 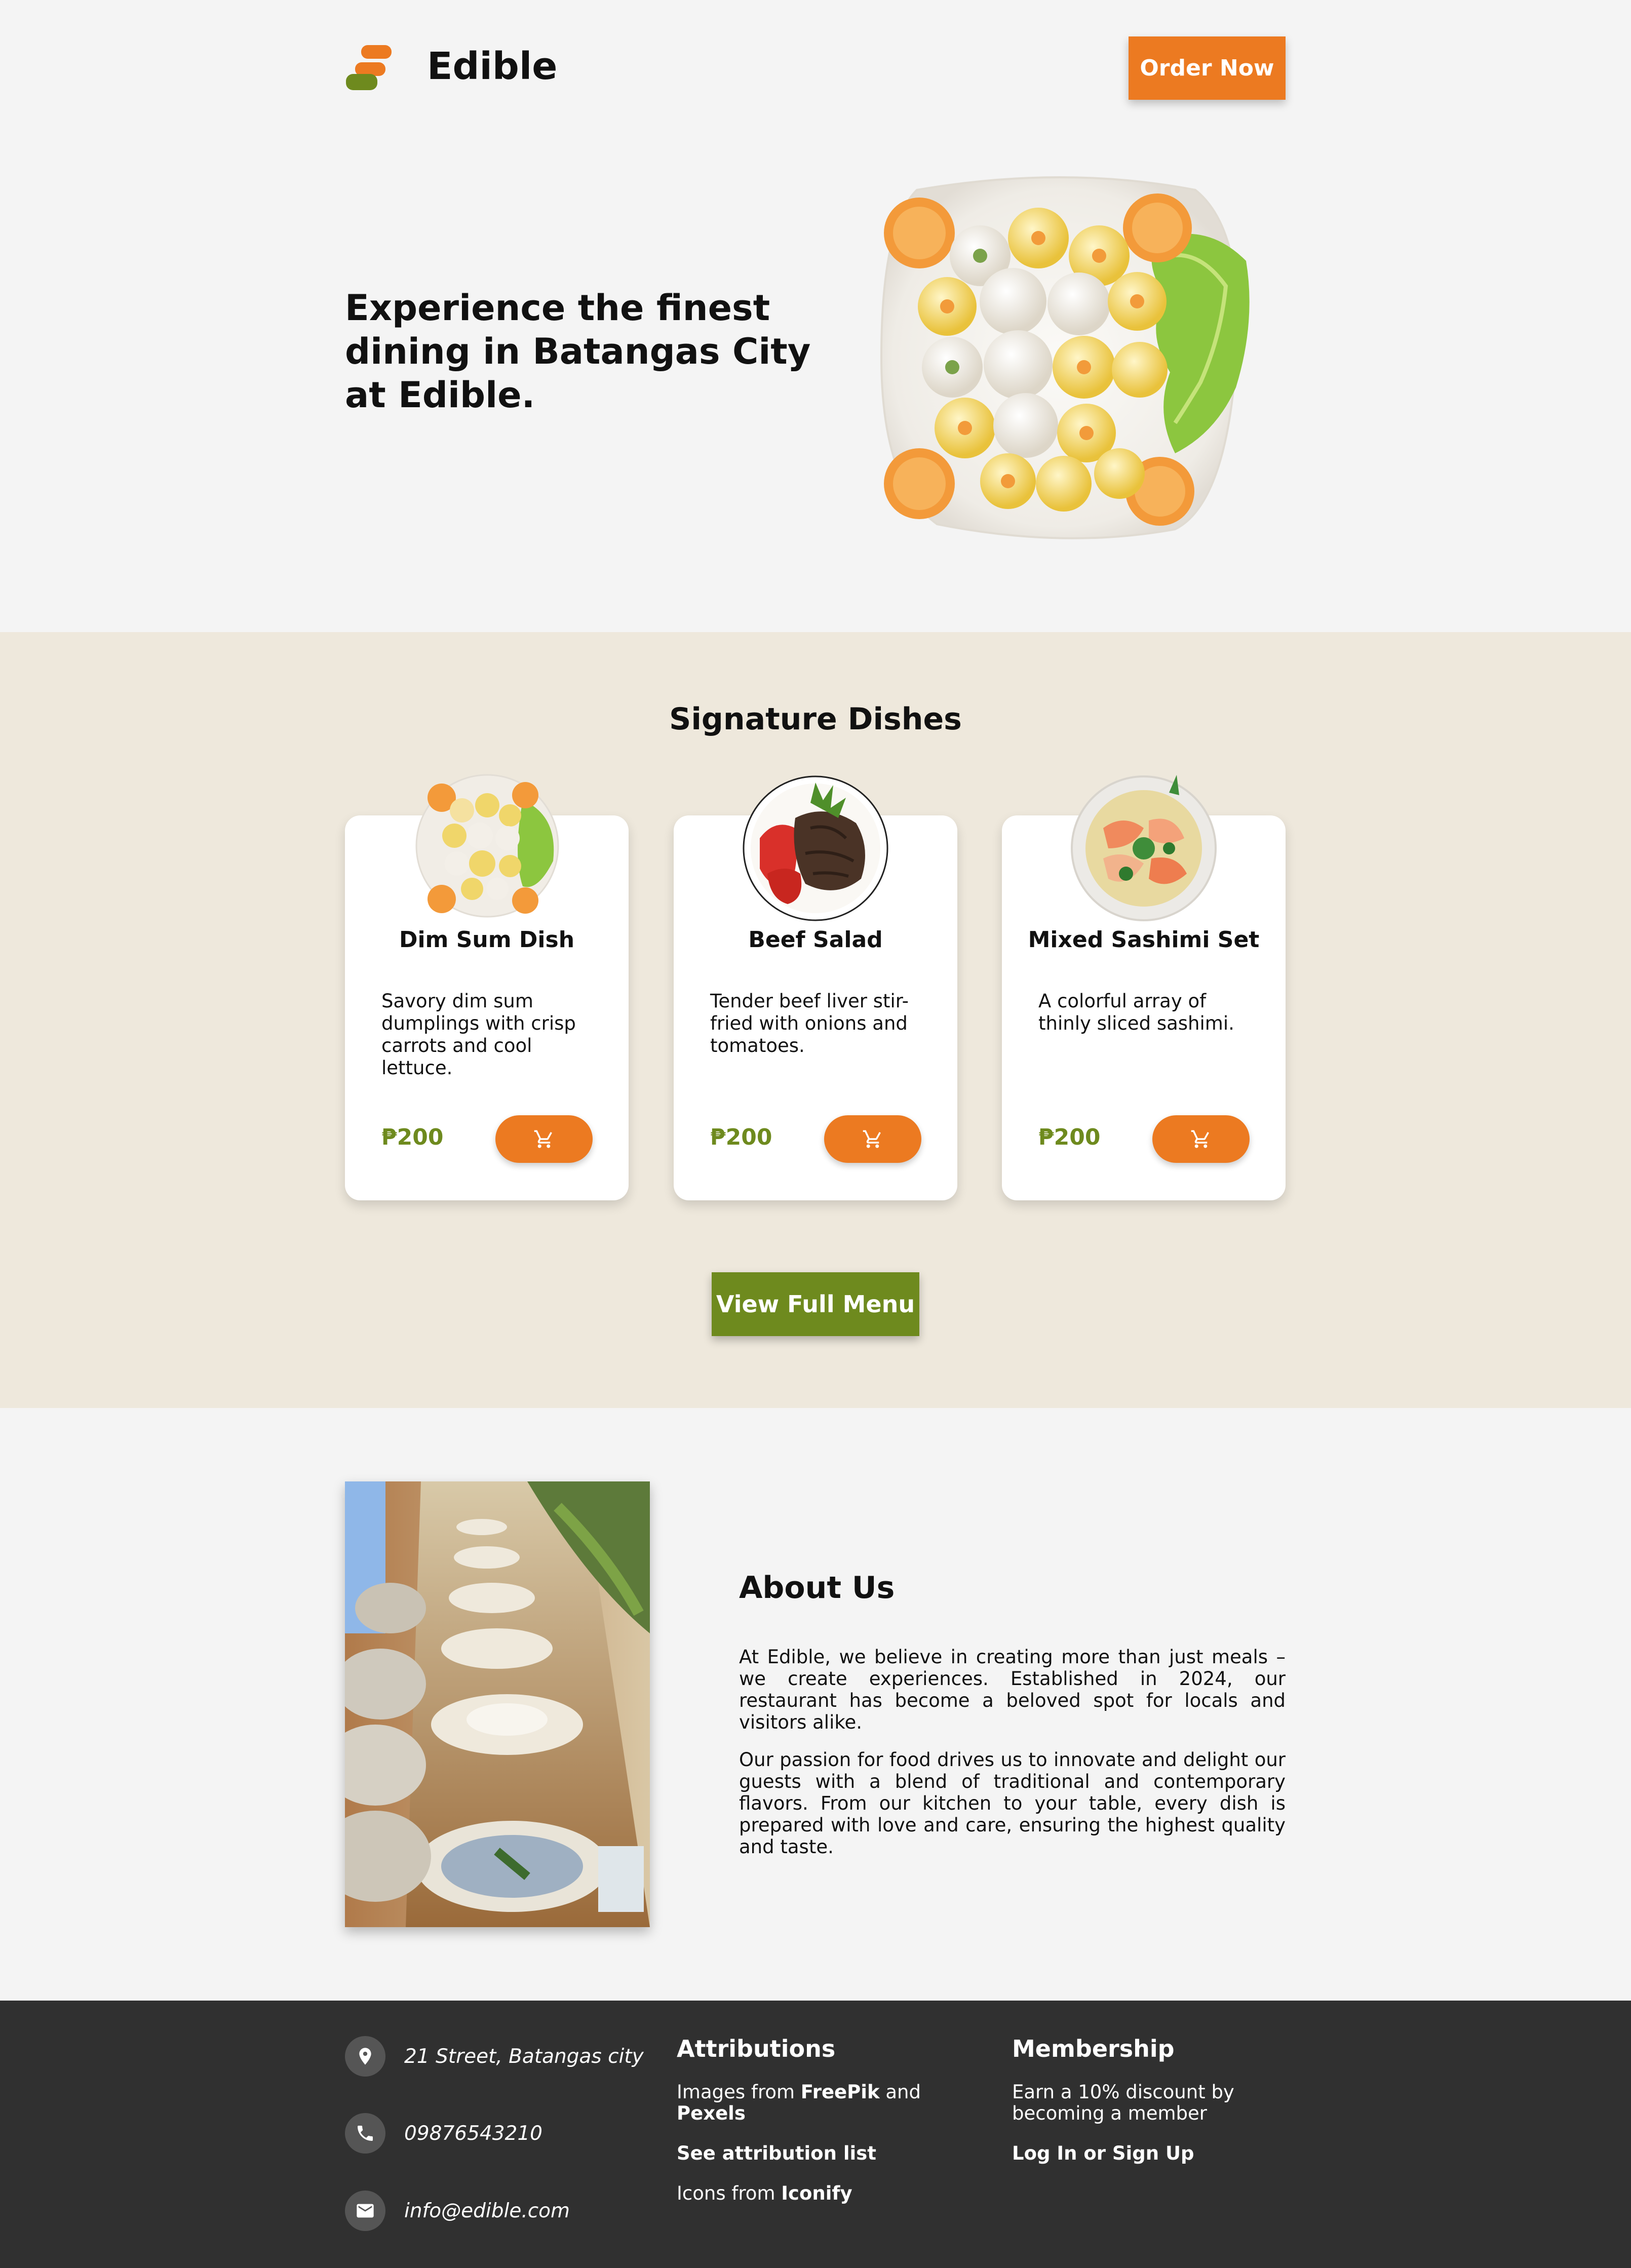 I want to click on section-title: Signature Dishes, so click(x=815, y=719).